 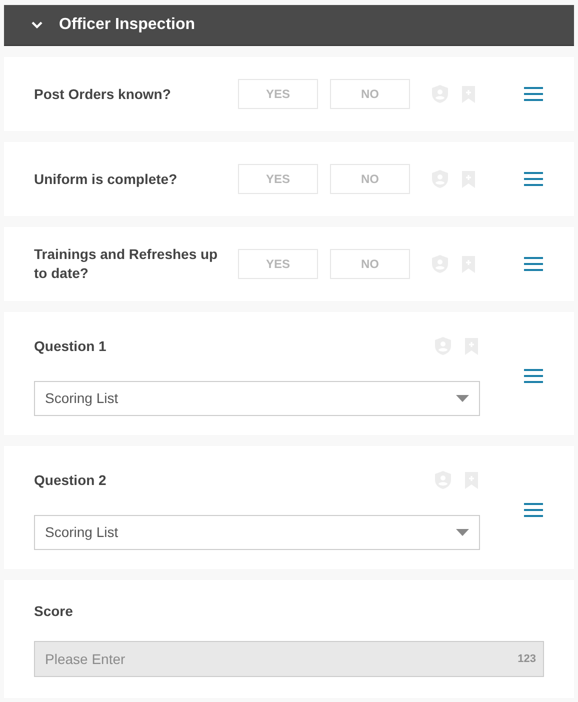 I want to click on question-label: Post Orders known?, so click(x=103, y=94).